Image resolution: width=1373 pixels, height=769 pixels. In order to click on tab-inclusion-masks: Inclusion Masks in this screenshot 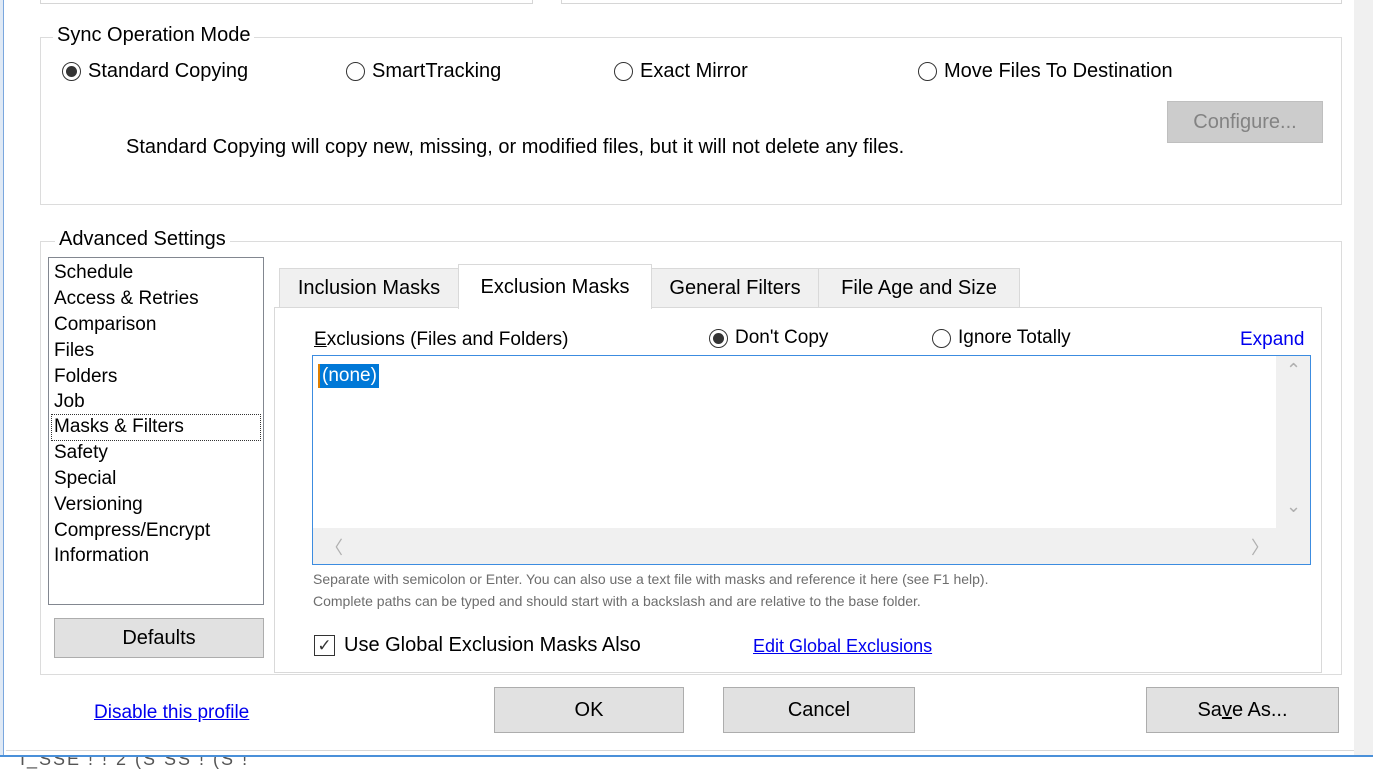, I will do `click(369, 288)`.